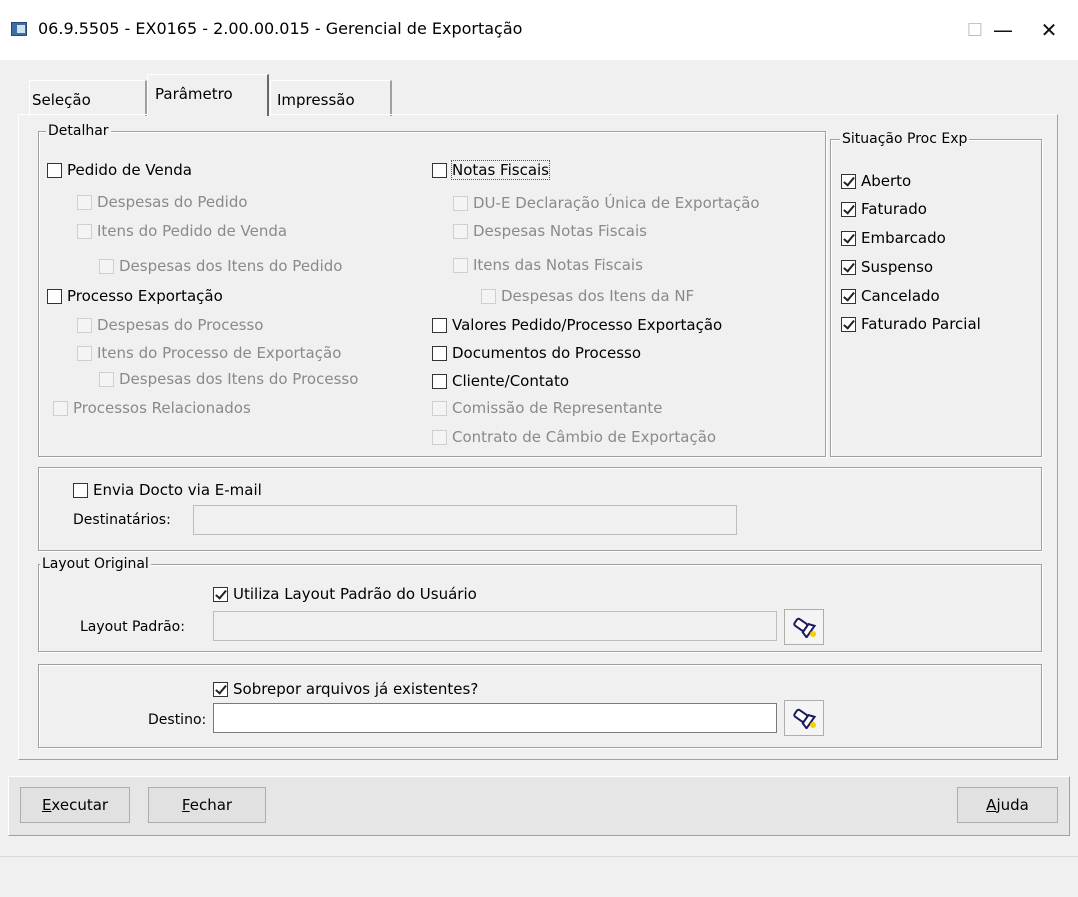 Image resolution: width=1078 pixels, height=897 pixels. Describe the element at coordinates (616, 203) in the screenshot. I see `checkbox-label: DU-E Declaração Única de Exportação` at that location.